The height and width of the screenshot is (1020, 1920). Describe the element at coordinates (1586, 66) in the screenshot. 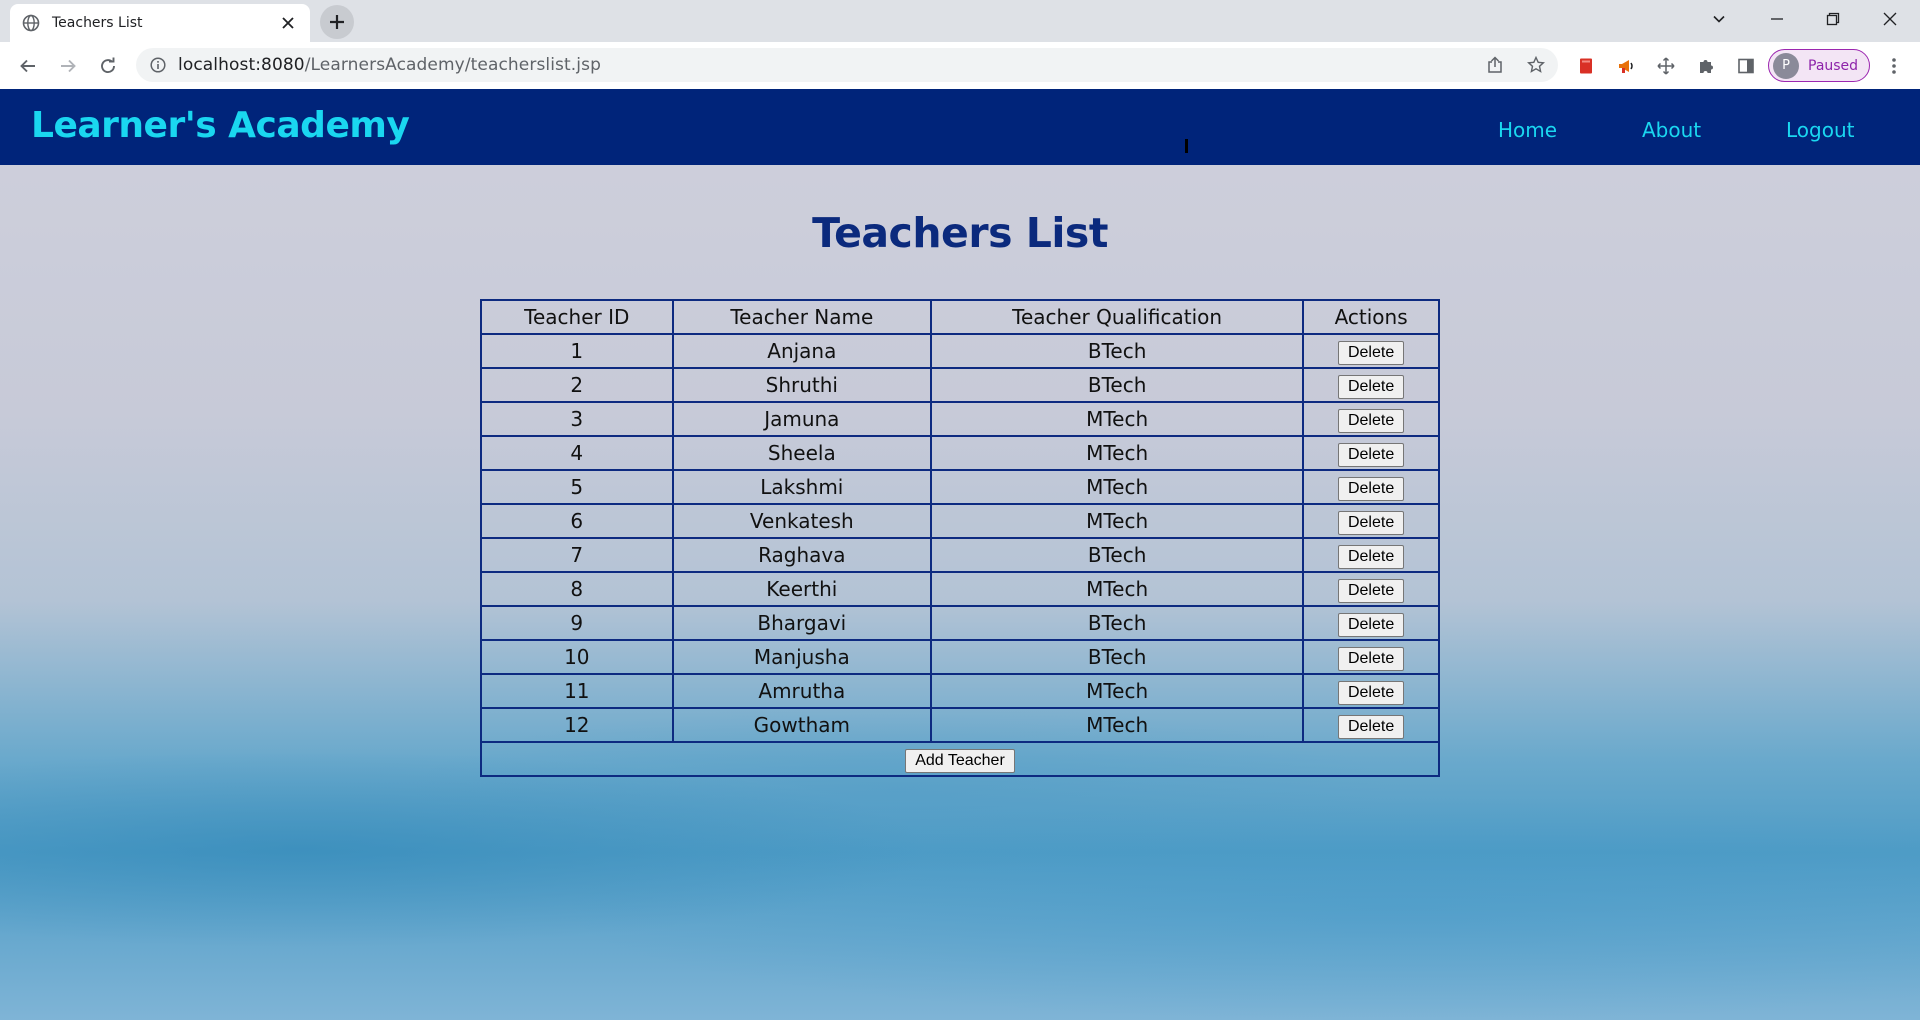

I see `extension-red-button` at that location.